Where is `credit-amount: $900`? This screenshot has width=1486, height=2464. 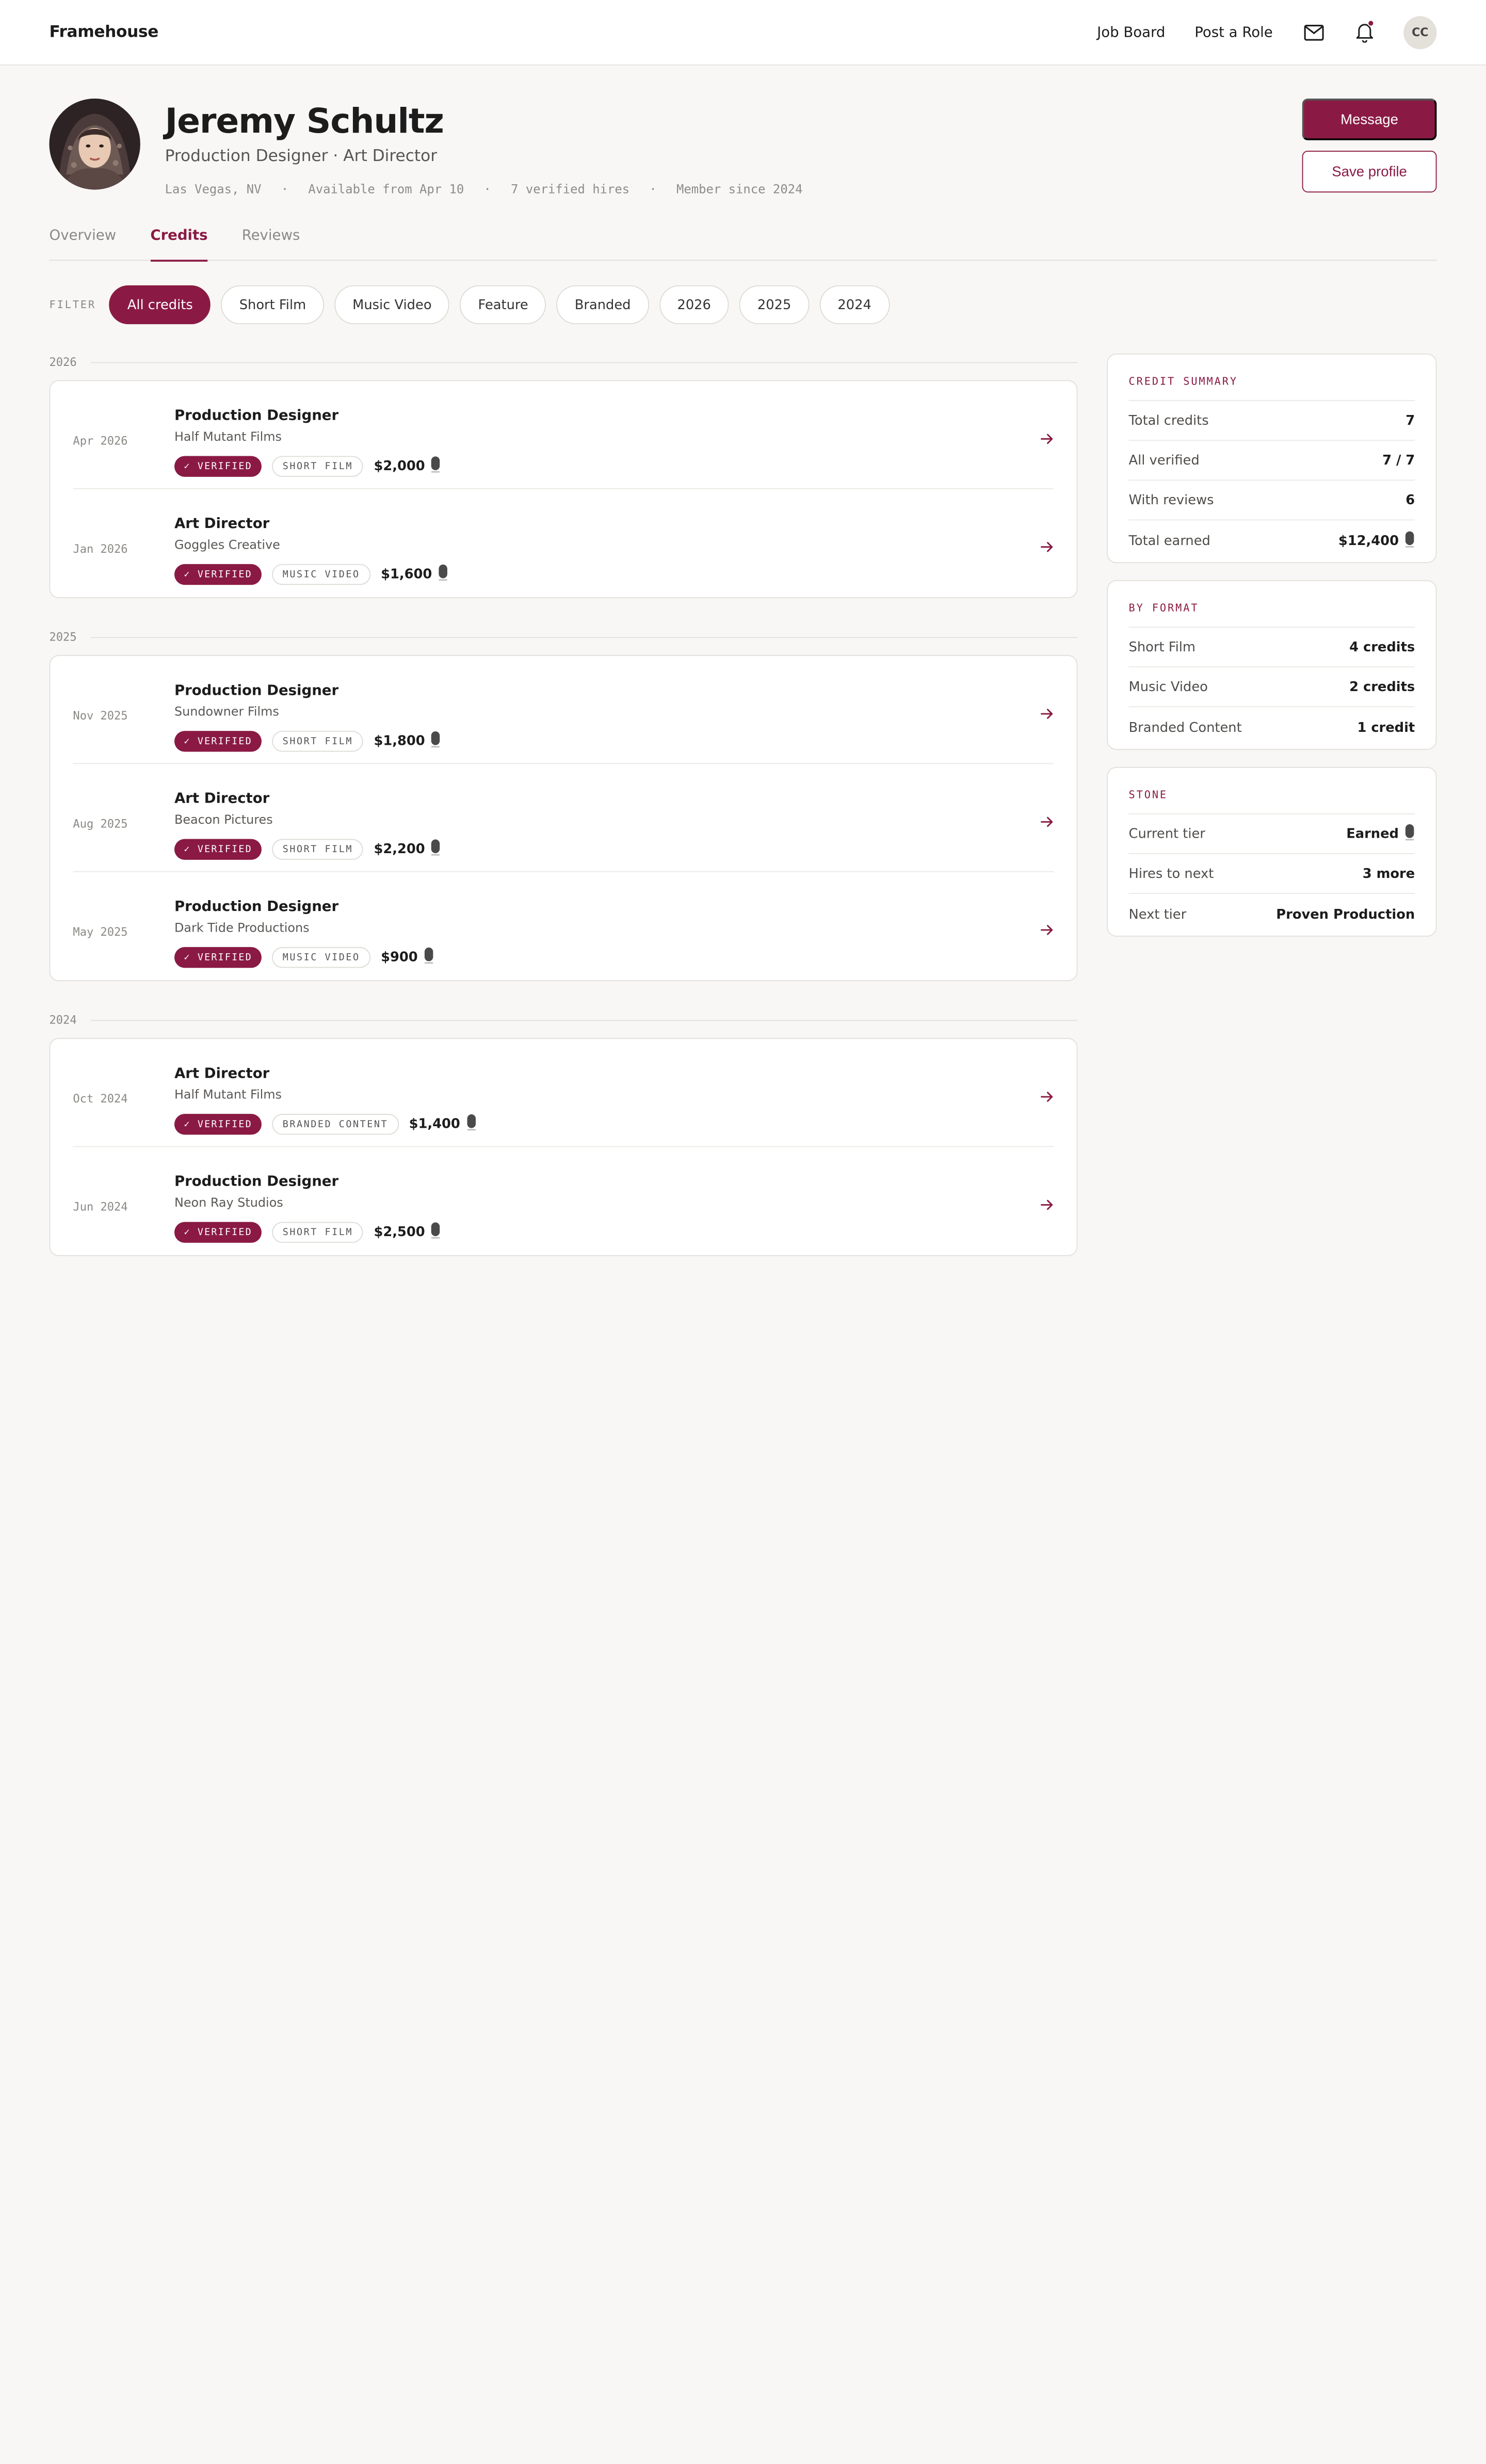
credit-amount: $900 is located at coordinates (400, 957).